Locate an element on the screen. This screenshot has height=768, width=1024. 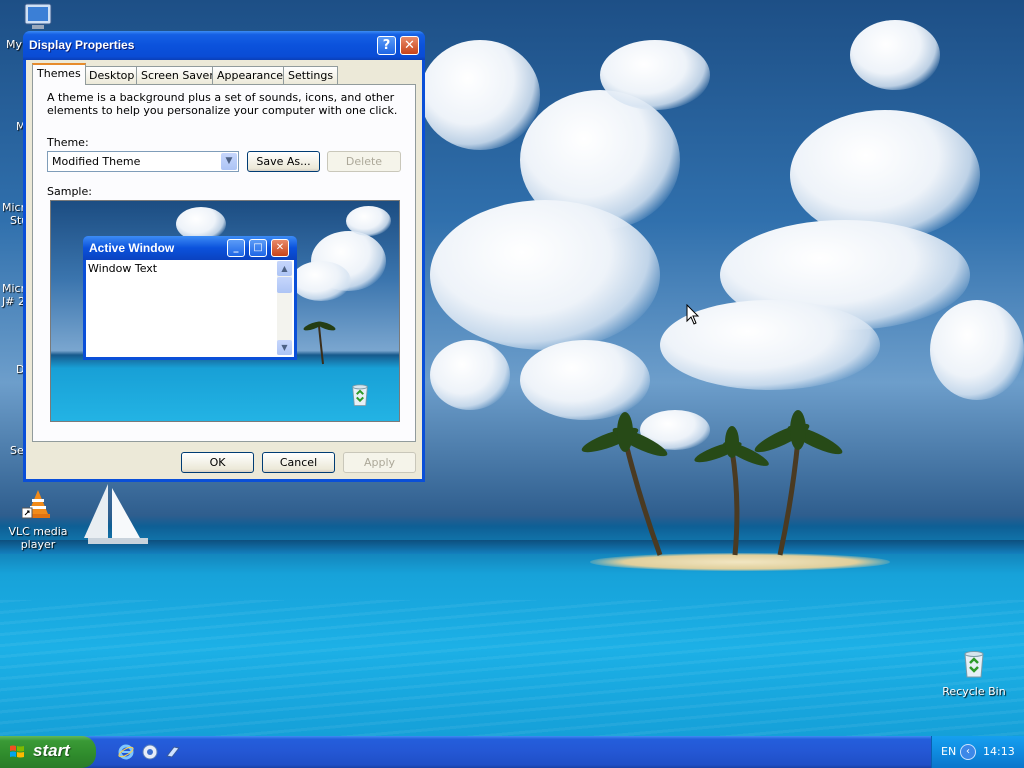
title-bar: Display Properties ? ✕ is located at coordinates (224, 45).